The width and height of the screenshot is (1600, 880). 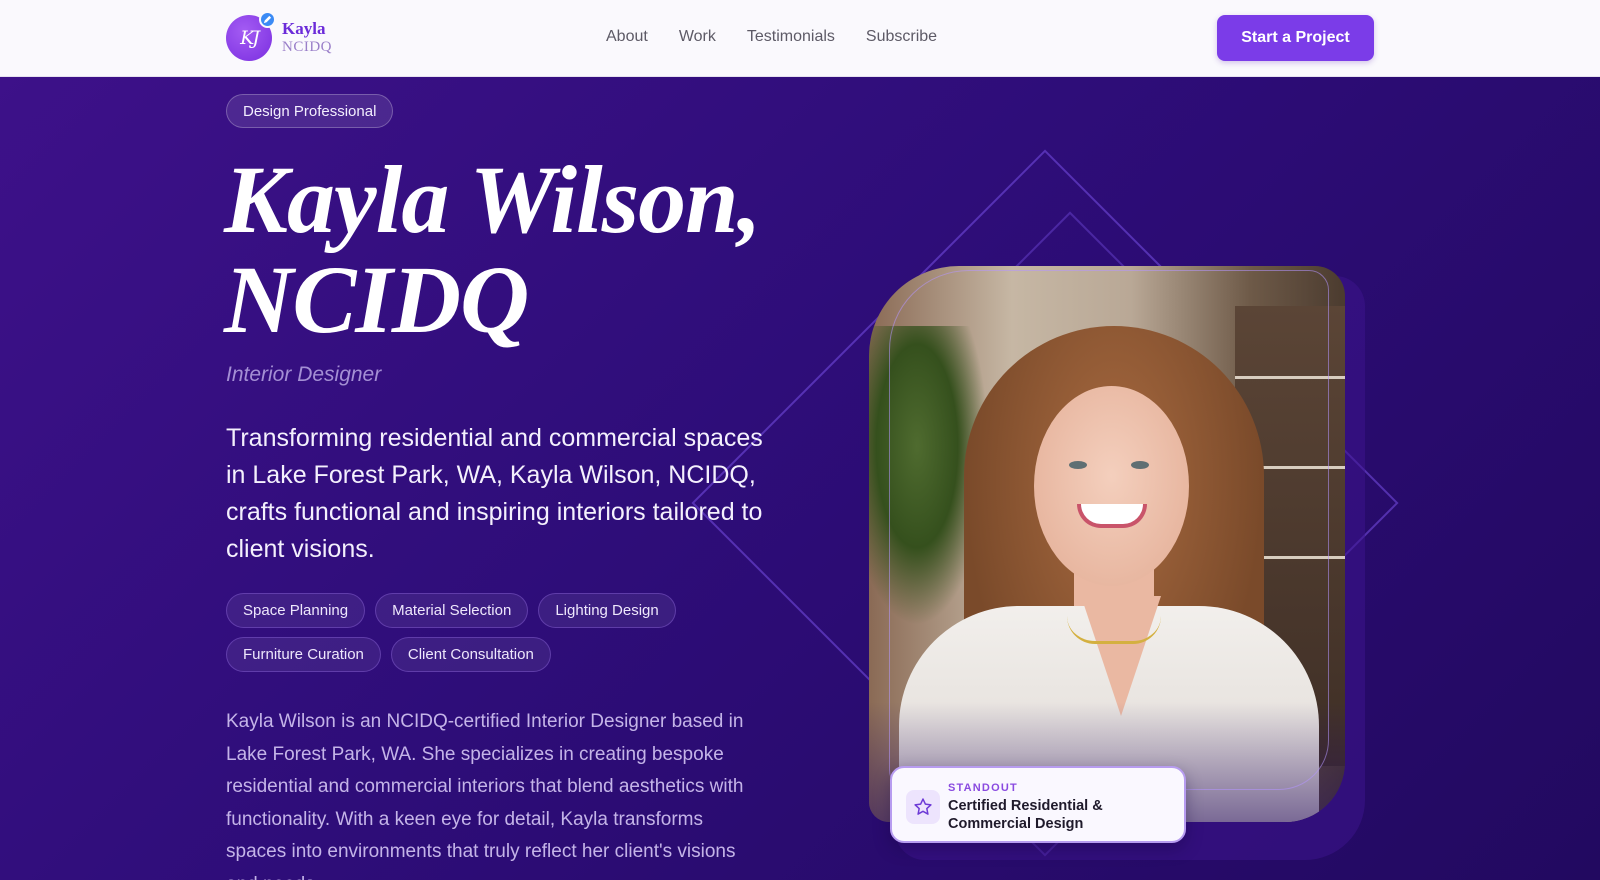 I want to click on start-project-button: Start a Project, so click(x=1295, y=38).